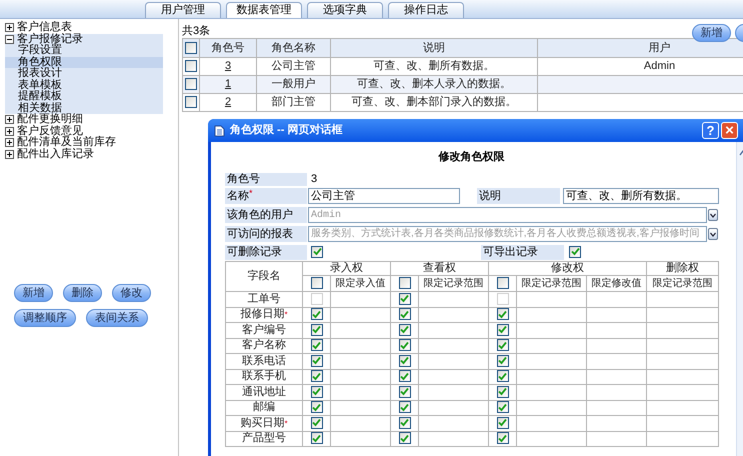 This screenshot has height=456, width=743. I want to click on tree-item: 配件更换明细, so click(50, 120).